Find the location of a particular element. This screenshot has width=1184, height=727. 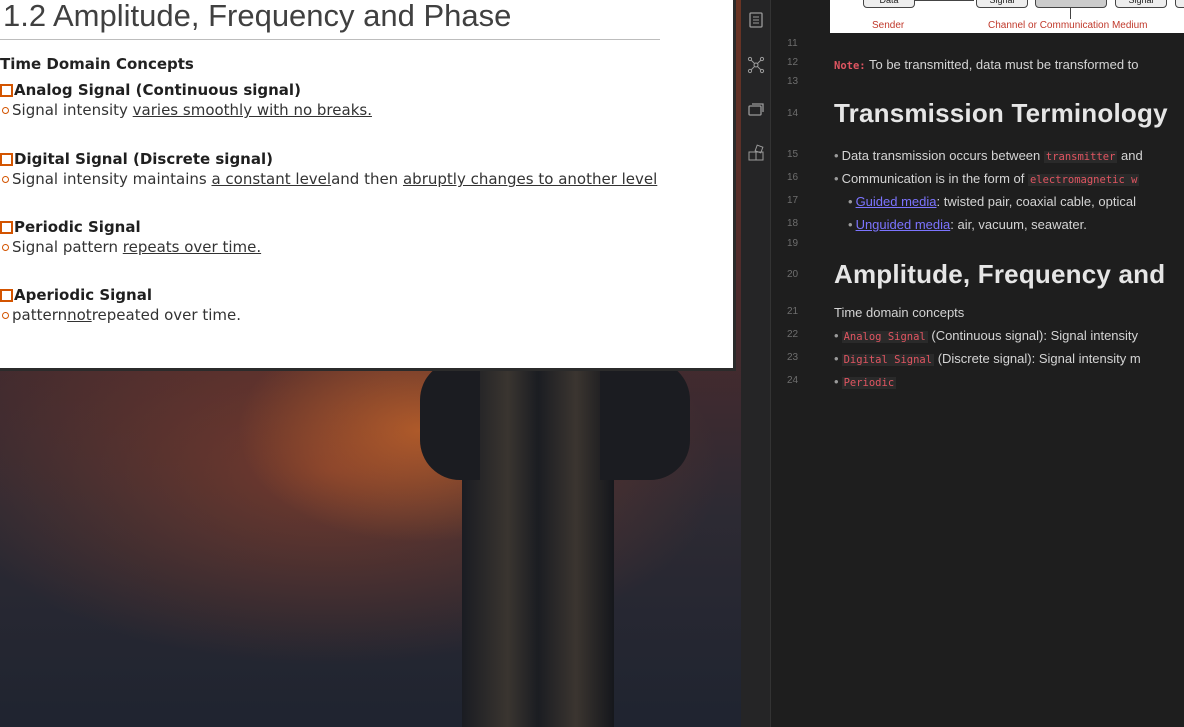

item-text: Signal pattern is located at coordinates (65, 247).